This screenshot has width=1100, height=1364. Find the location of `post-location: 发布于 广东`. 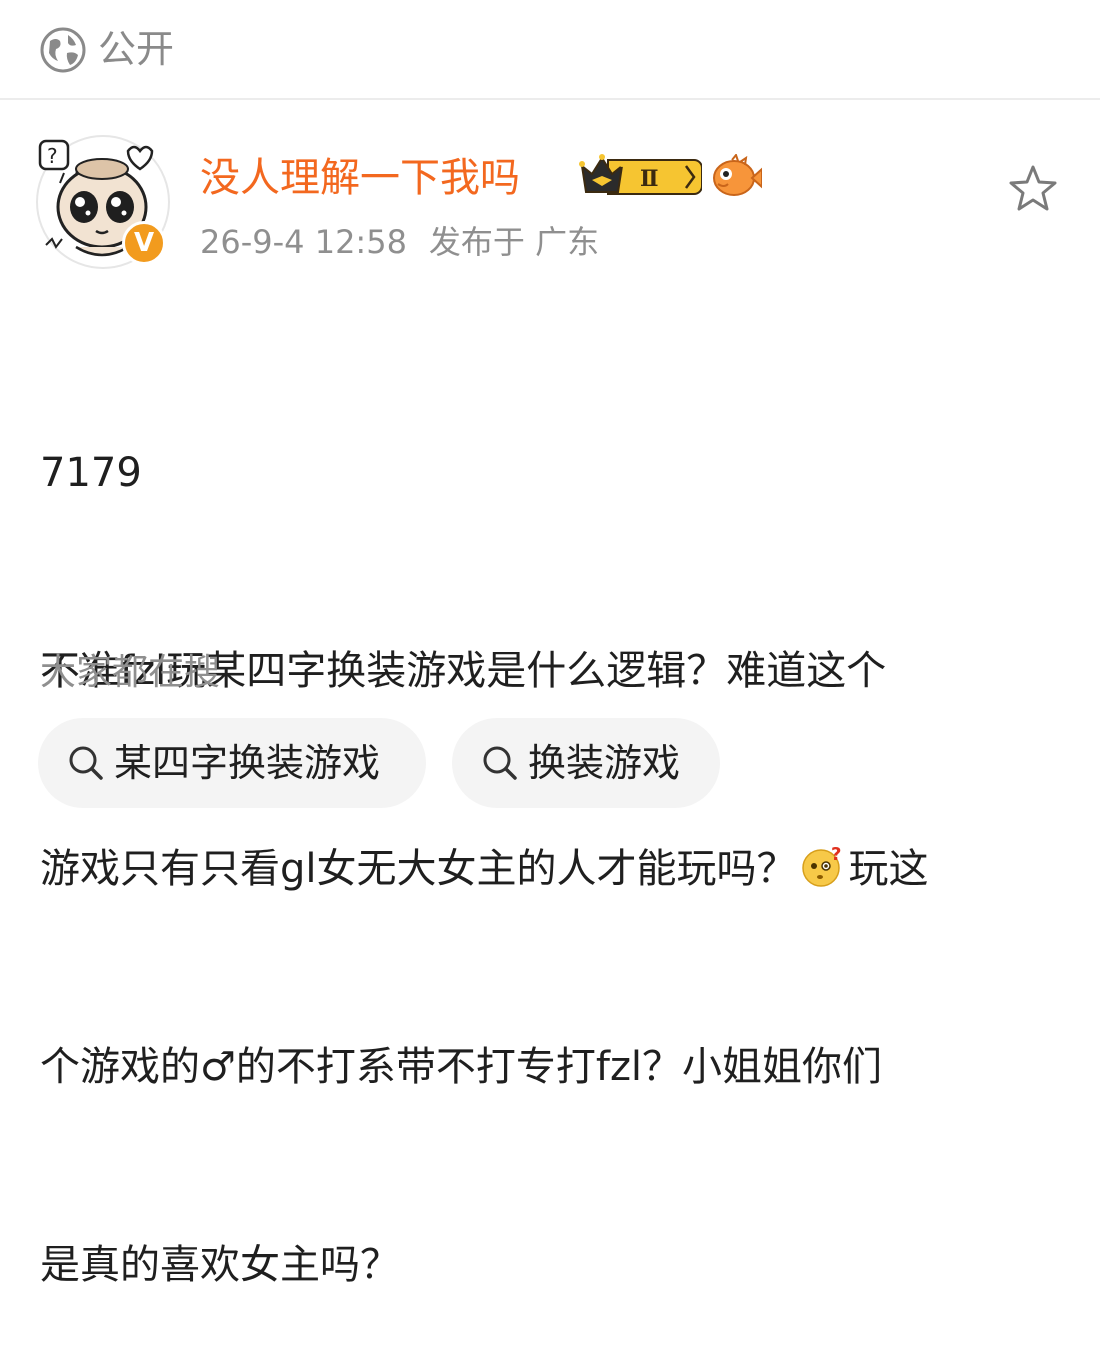

post-location: 发布于 广东 is located at coordinates (514, 242).